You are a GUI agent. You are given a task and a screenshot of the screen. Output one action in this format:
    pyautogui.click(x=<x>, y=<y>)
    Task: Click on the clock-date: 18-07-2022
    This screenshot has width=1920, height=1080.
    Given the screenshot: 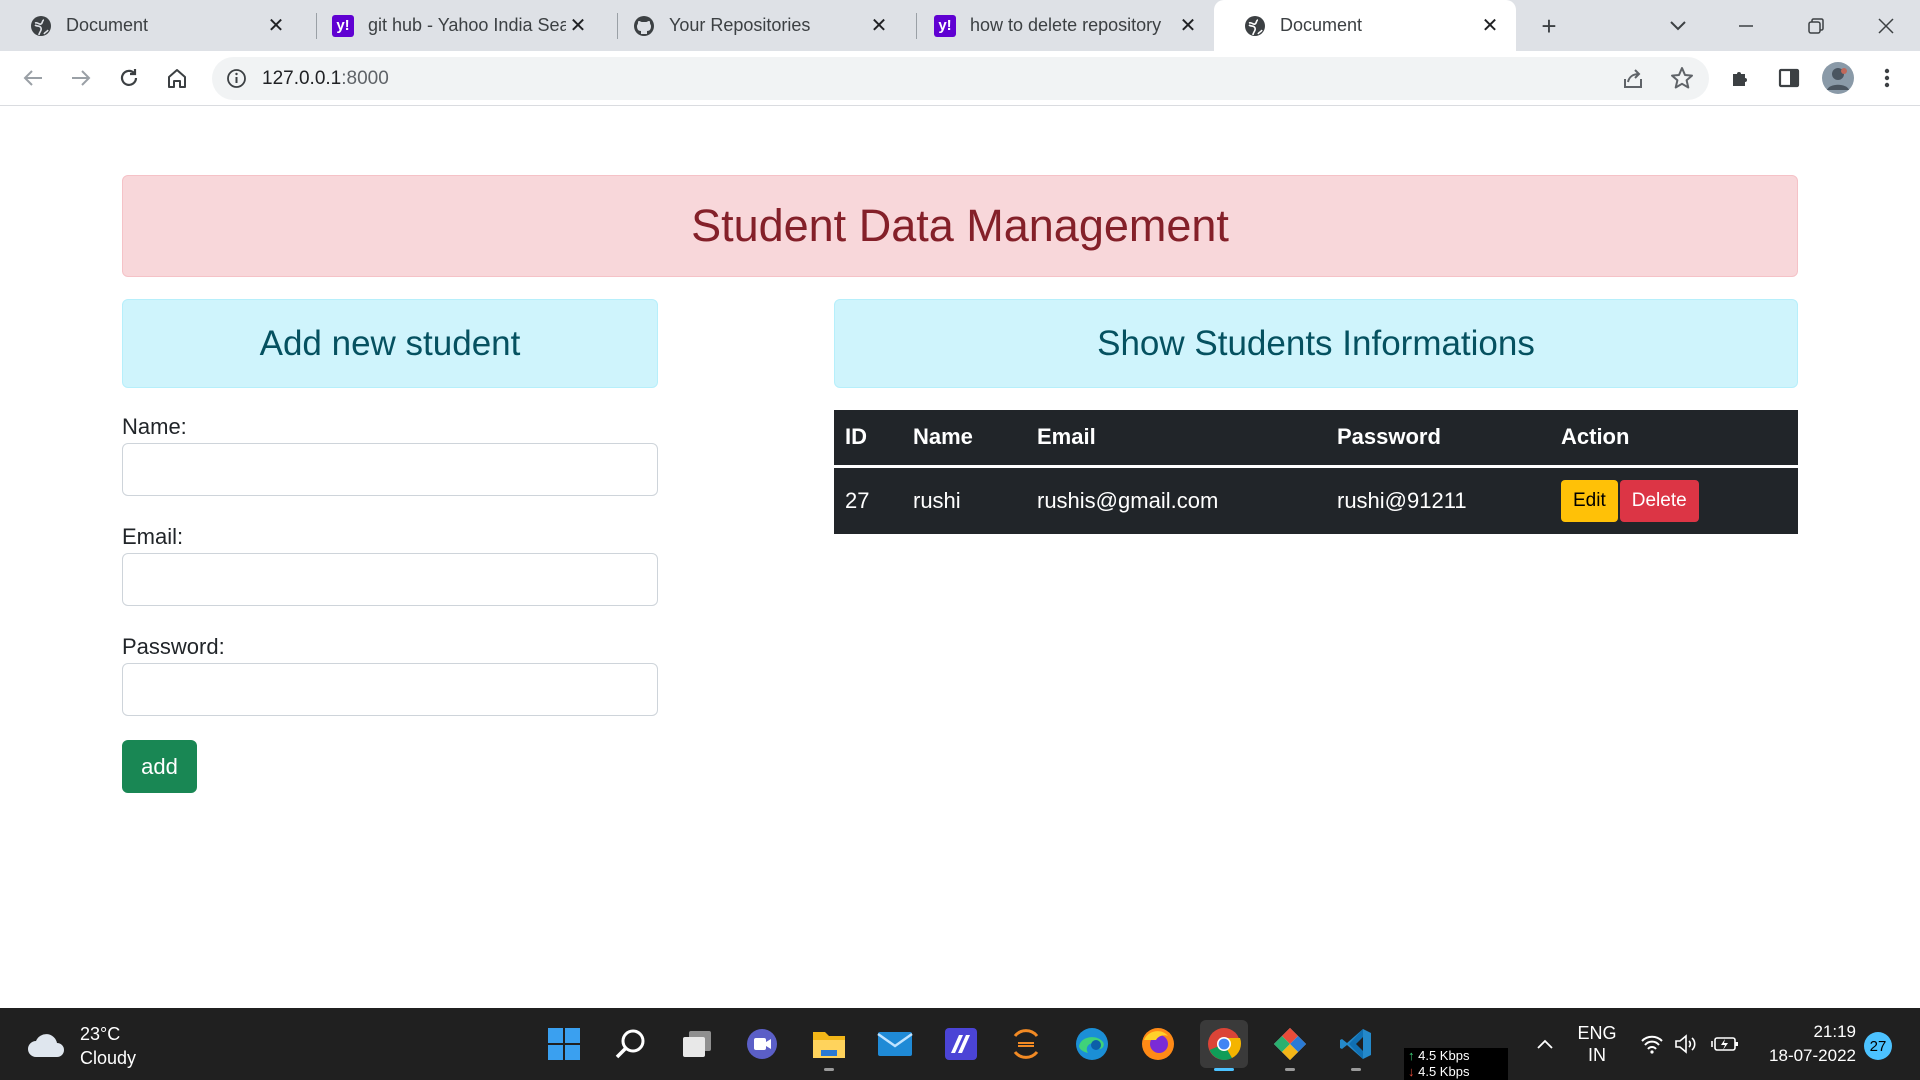 What is the action you would take?
    pyautogui.click(x=1812, y=1055)
    